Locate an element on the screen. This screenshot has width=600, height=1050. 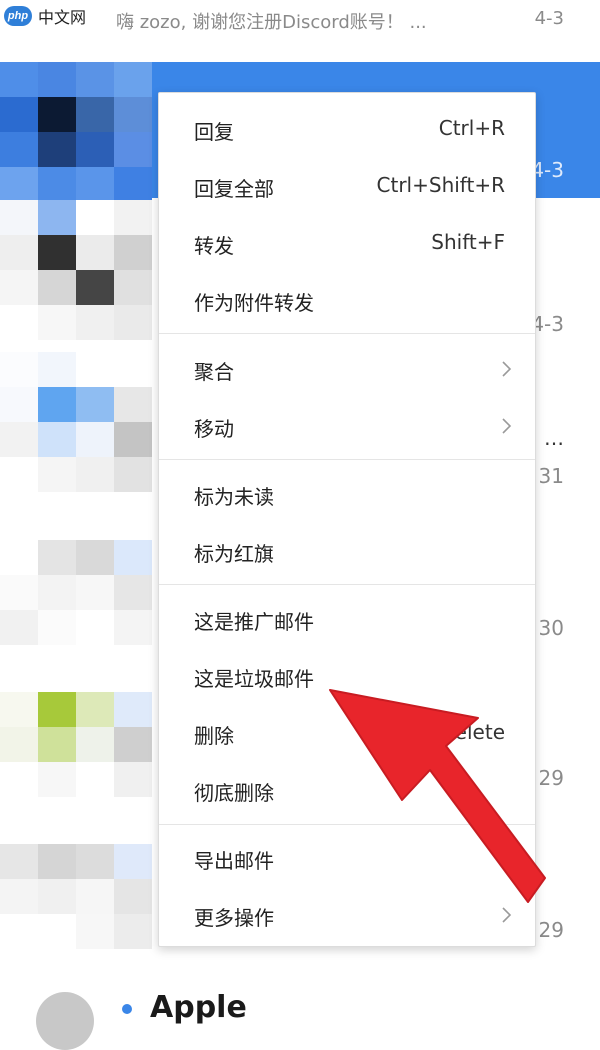
menu-item-label: 回复 is located at coordinates (214, 132).